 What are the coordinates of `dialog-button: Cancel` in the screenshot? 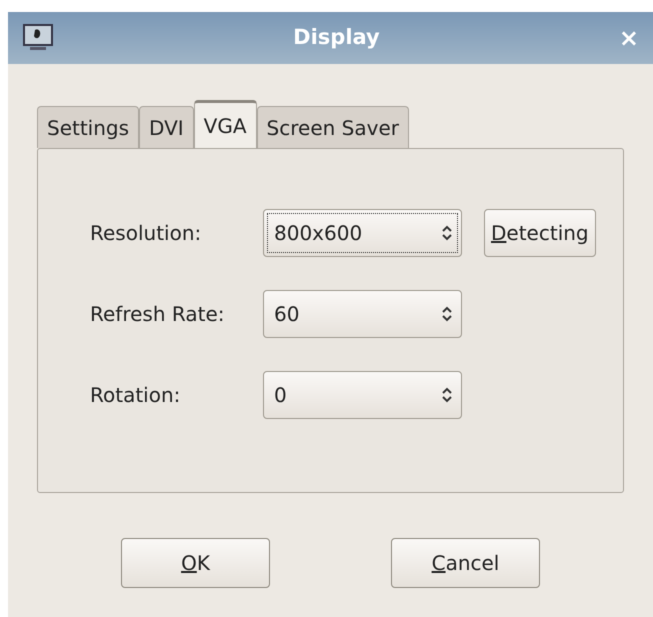 It's located at (465, 563).